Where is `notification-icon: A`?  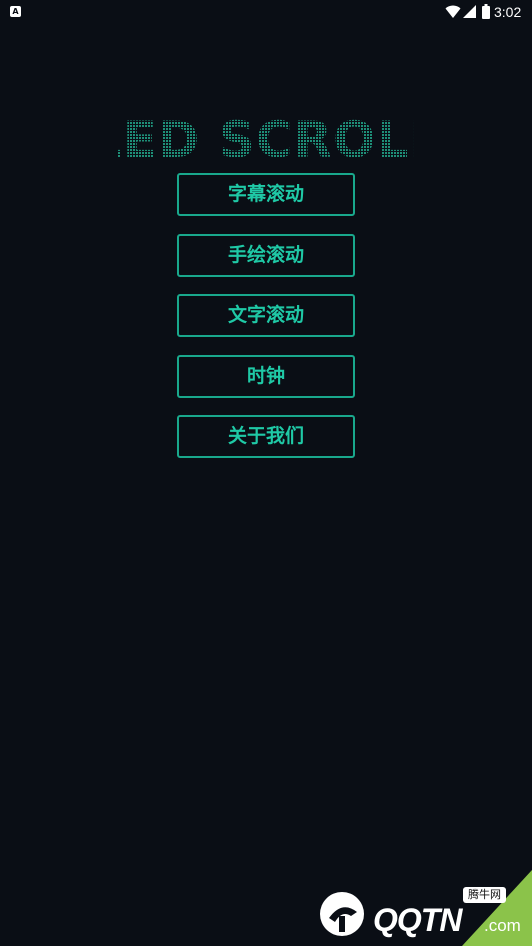
notification-icon: A is located at coordinates (15, 11).